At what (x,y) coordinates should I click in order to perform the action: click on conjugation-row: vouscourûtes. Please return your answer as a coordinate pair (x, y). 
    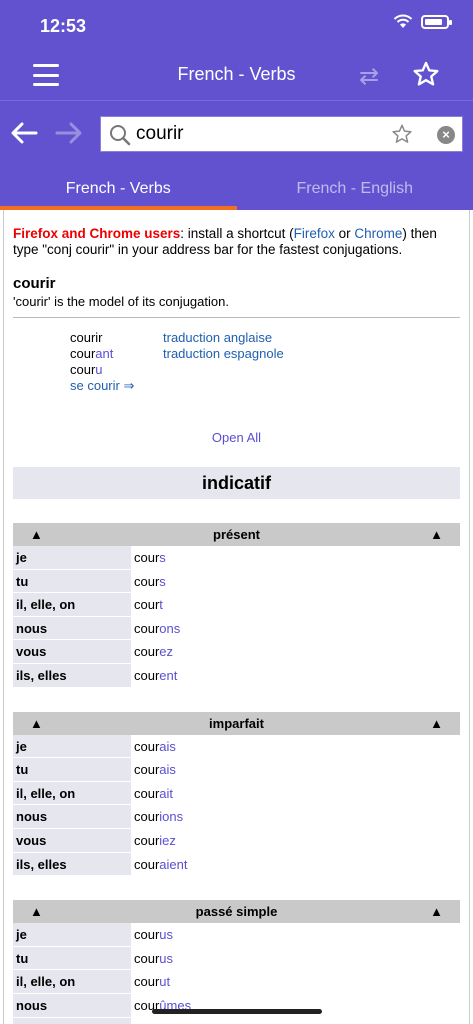
    Looking at the image, I should click on (236, 1020).